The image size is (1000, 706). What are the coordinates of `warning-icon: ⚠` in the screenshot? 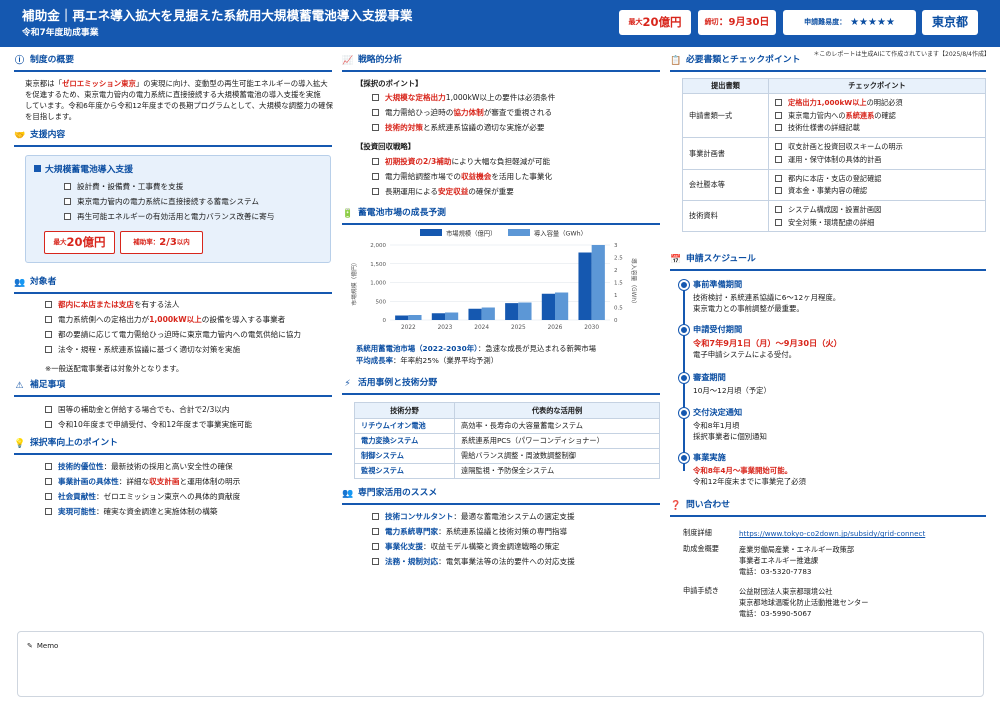 It's located at (19, 386).